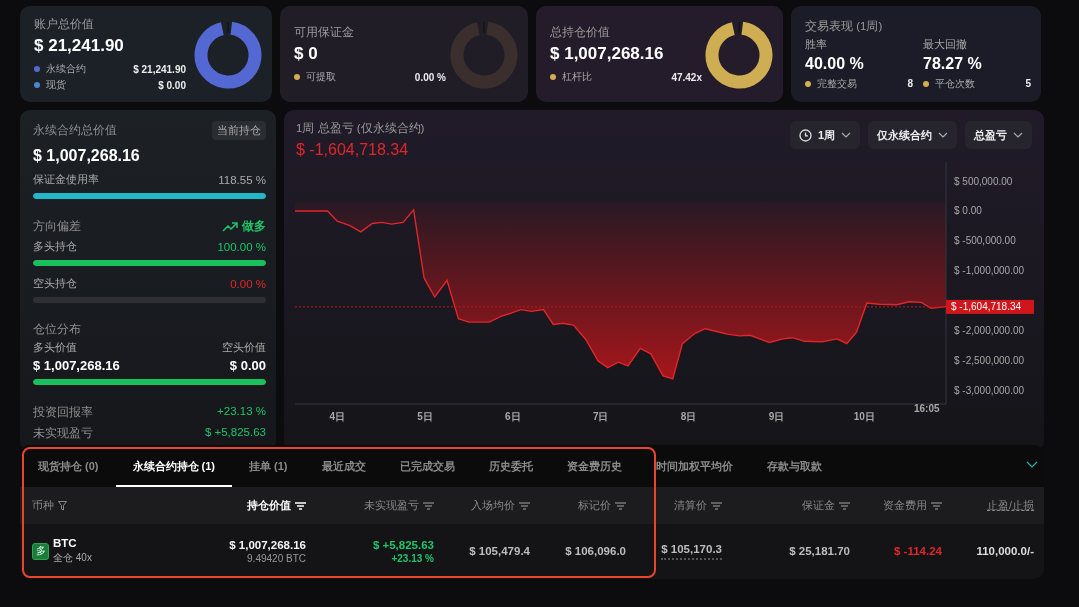 This screenshot has width=1079, height=607. What do you see at coordinates (276, 558) in the screenshot?
I see `cell-subtext: 9.49420 BTC` at bounding box center [276, 558].